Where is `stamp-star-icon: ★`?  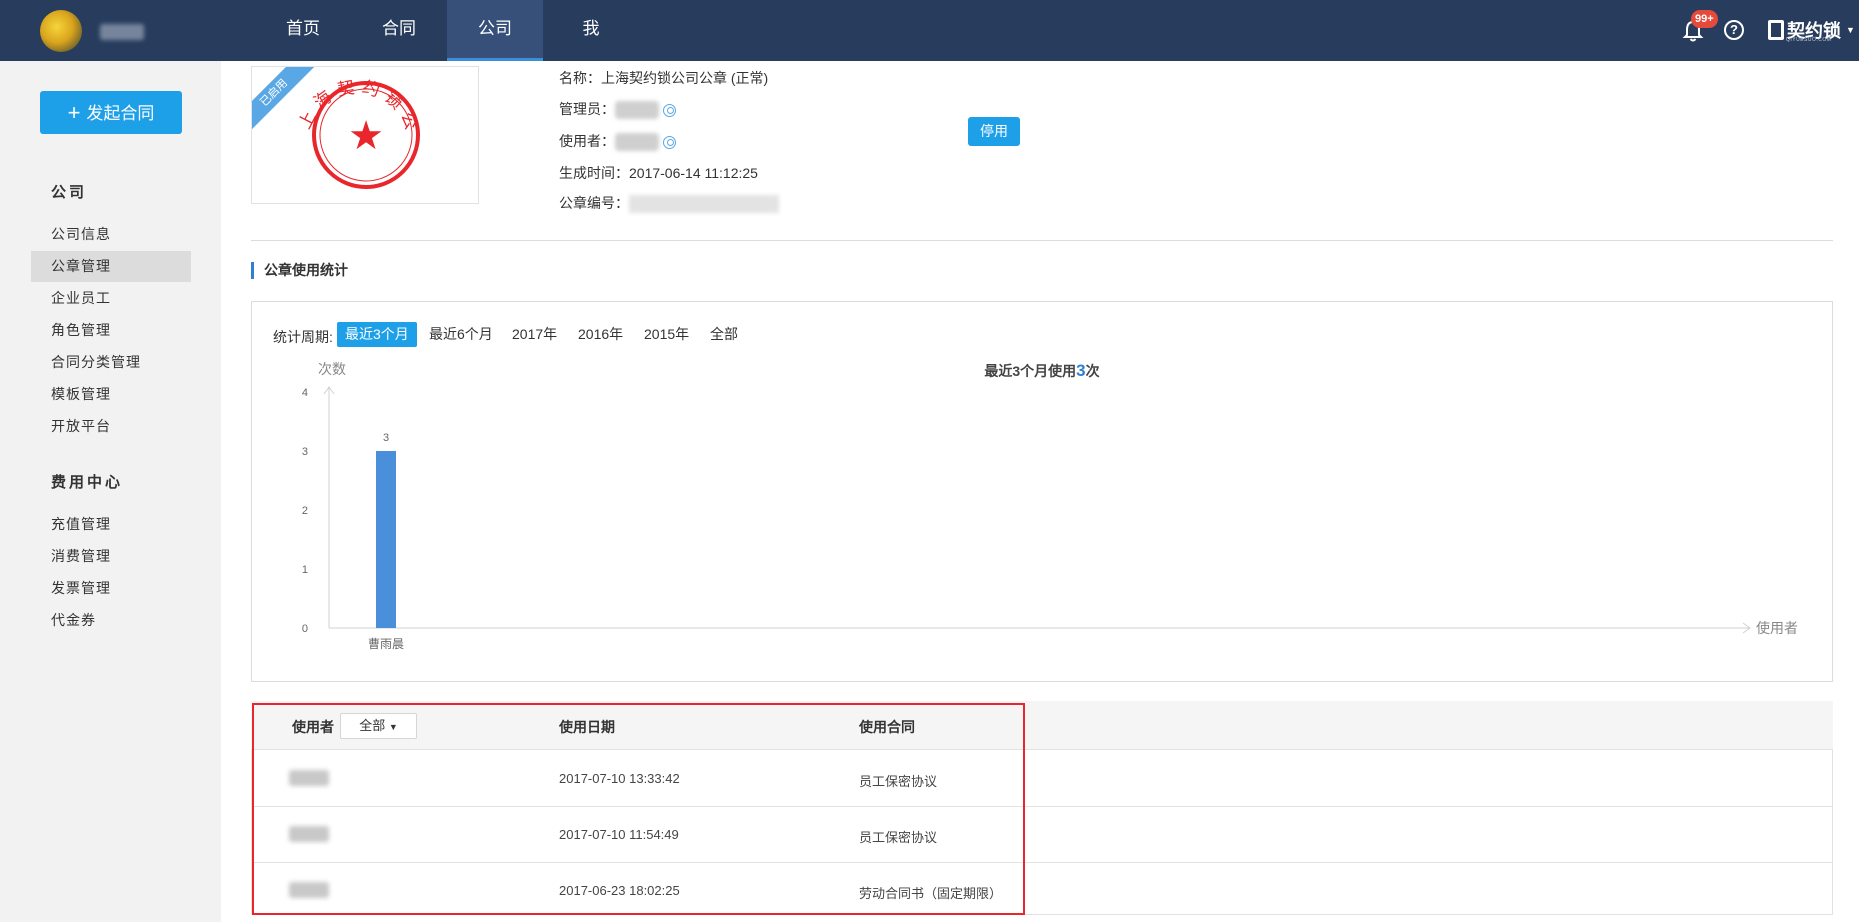 stamp-star-icon: ★ is located at coordinates (366, 136).